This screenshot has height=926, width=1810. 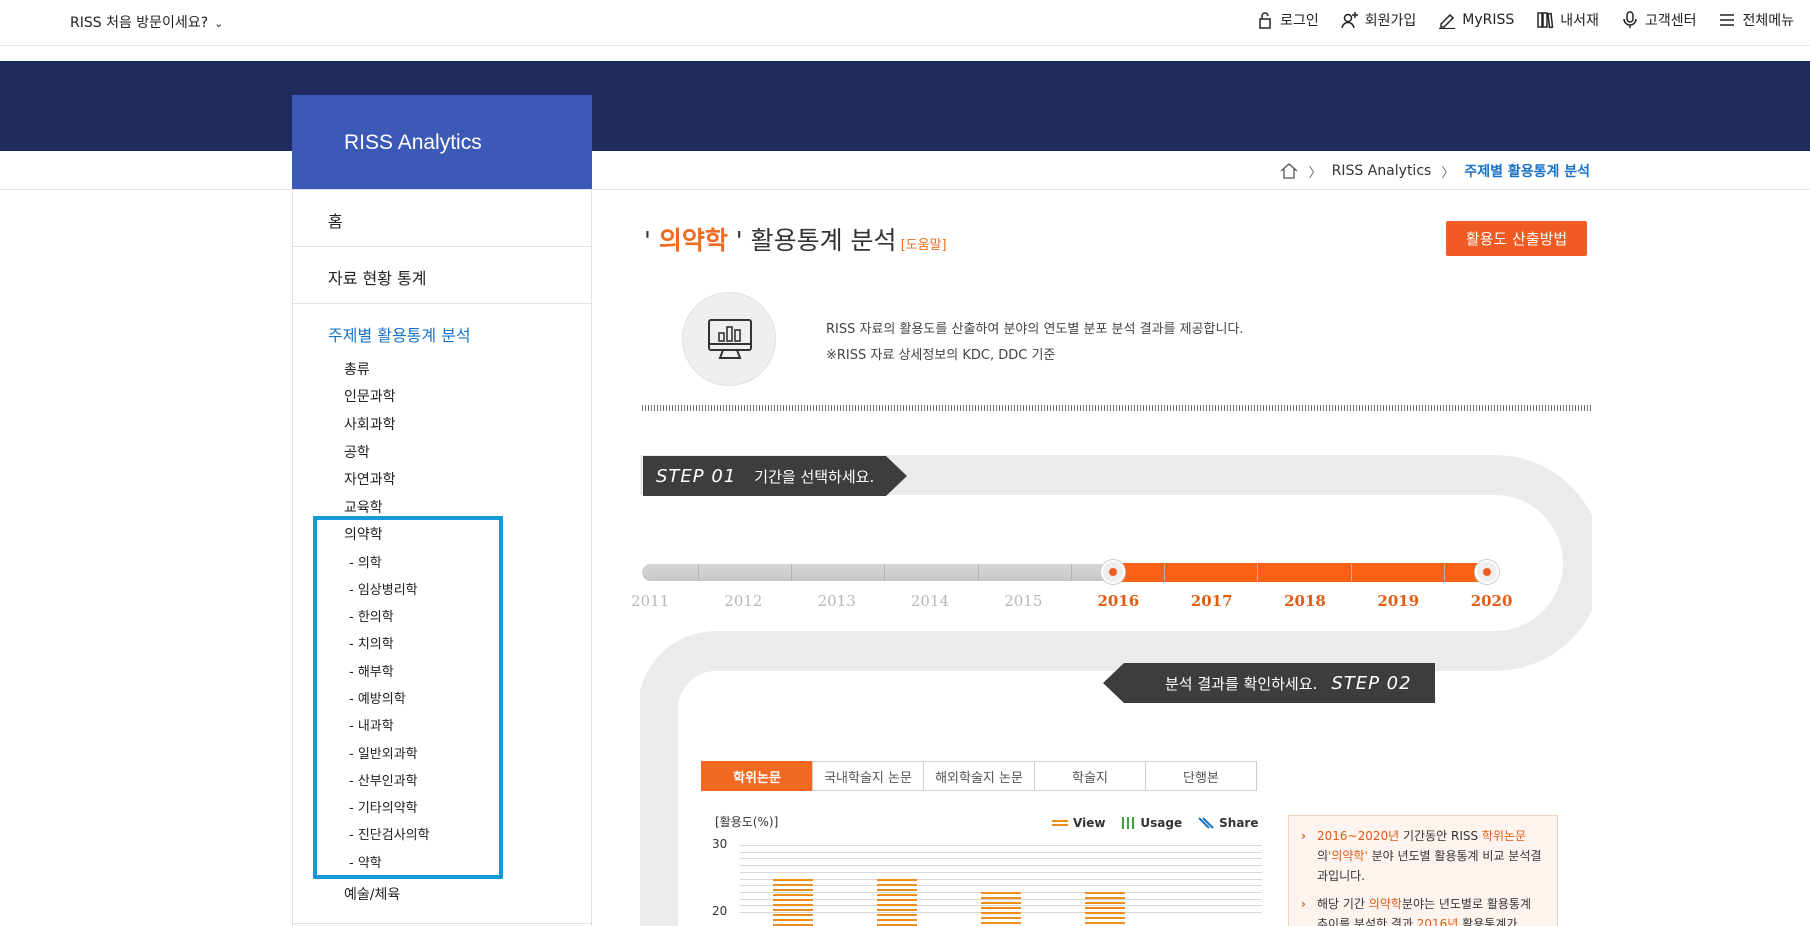 What do you see at coordinates (1516, 238) in the screenshot?
I see `calc-method-button: 활용도 산출방법` at bounding box center [1516, 238].